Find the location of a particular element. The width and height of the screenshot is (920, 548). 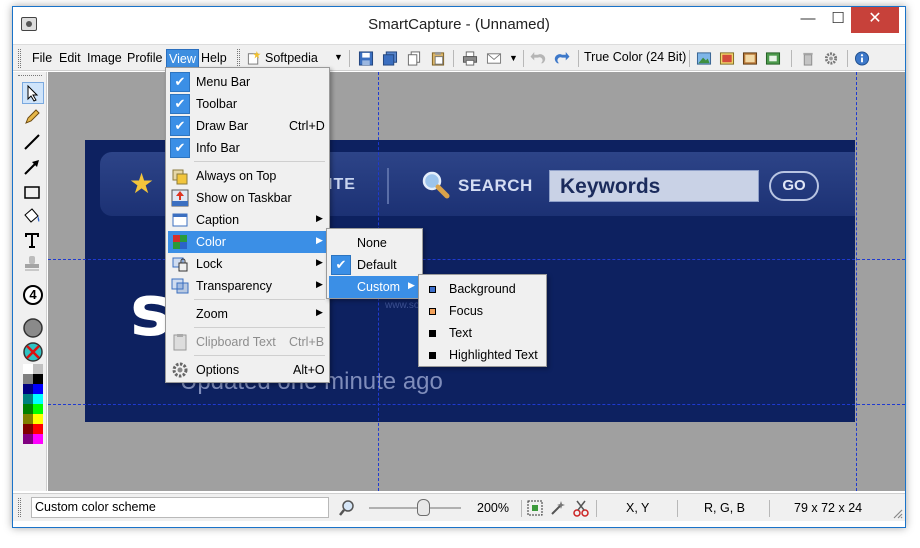

close-button: ✕ is located at coordinates (875, 20).